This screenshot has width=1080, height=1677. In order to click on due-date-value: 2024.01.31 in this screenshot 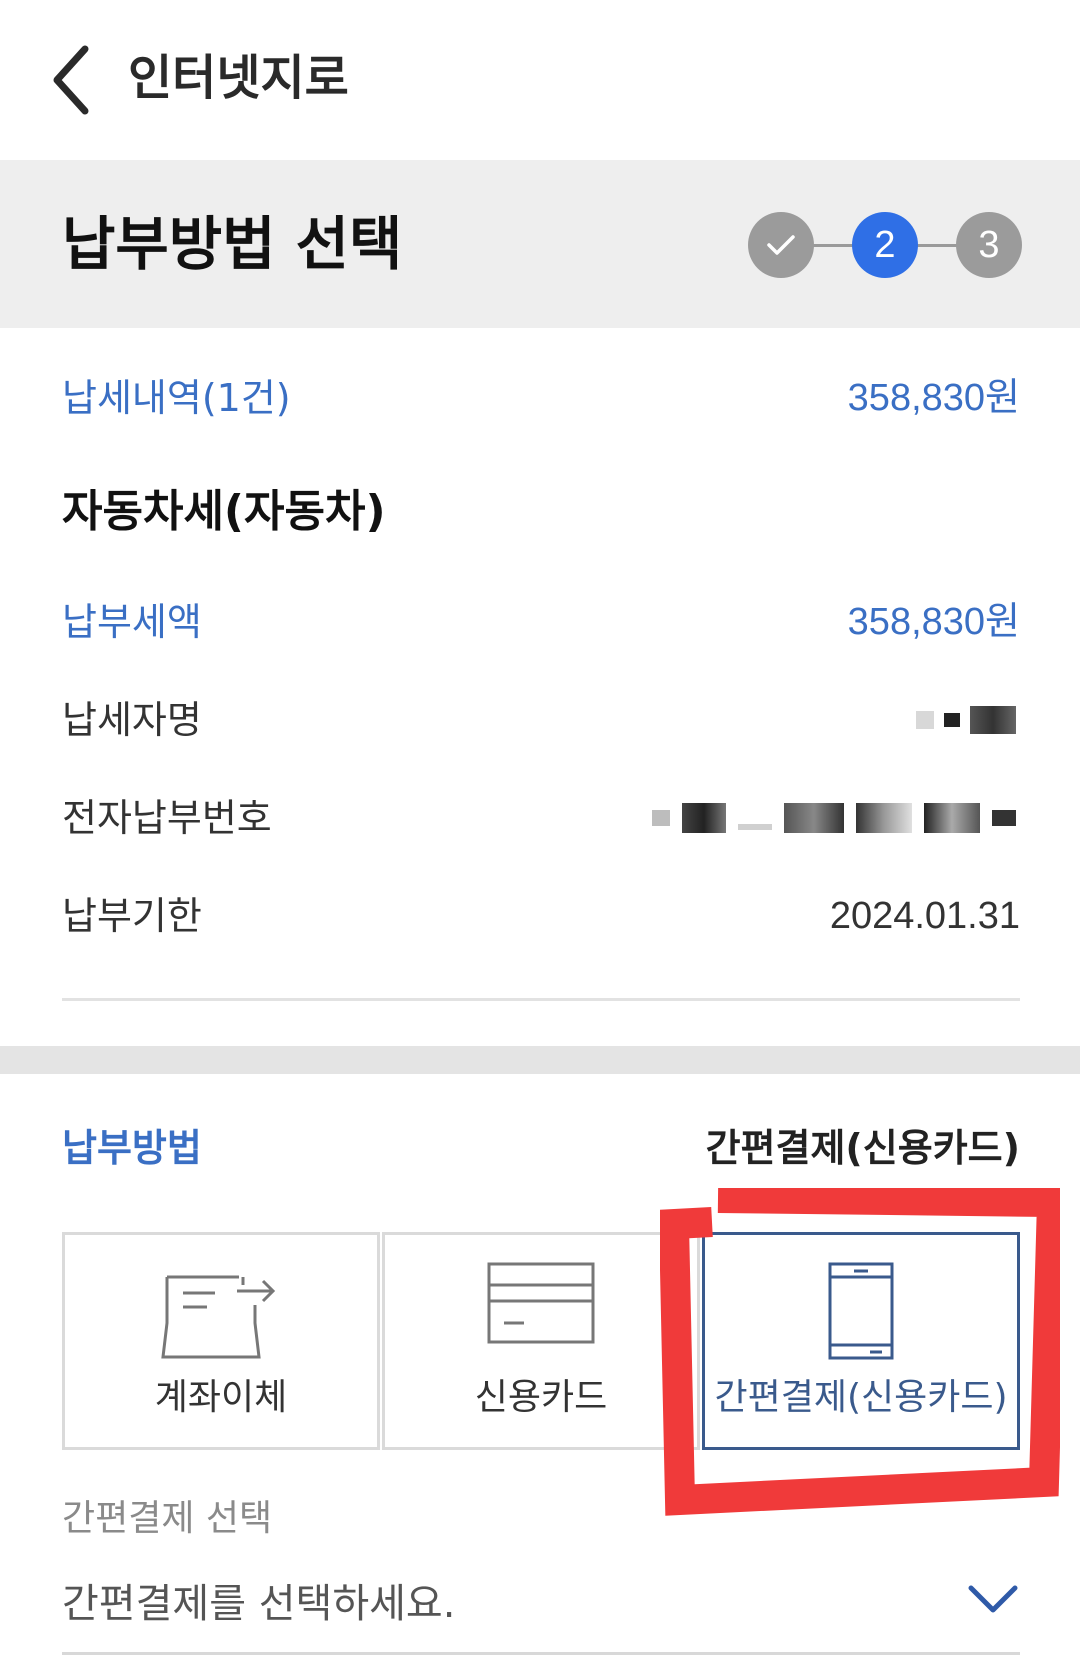, I will do `click(924, 916)`.